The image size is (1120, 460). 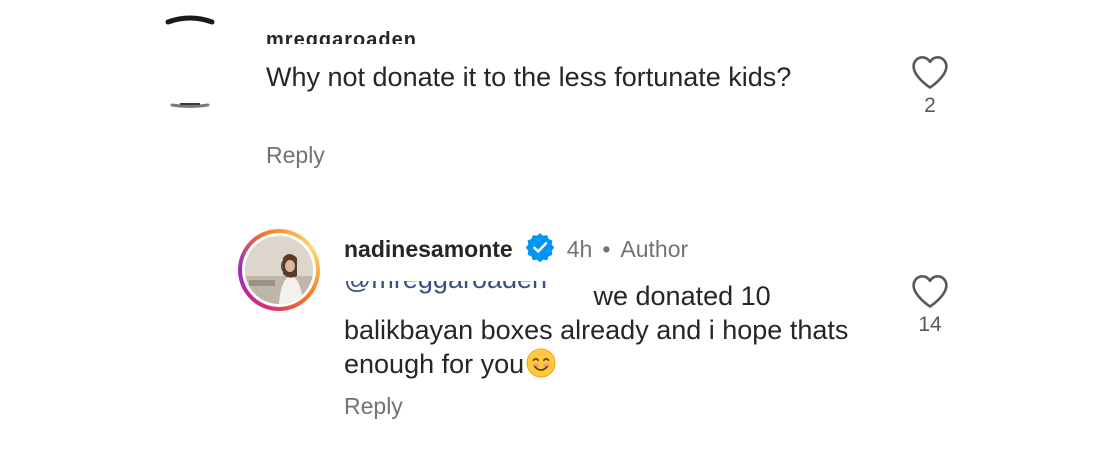 What do you see at coordinates (445, 288) in the screenshot?
I see `mention-text: @mreggaroaden` at bounding box center [445, 288].